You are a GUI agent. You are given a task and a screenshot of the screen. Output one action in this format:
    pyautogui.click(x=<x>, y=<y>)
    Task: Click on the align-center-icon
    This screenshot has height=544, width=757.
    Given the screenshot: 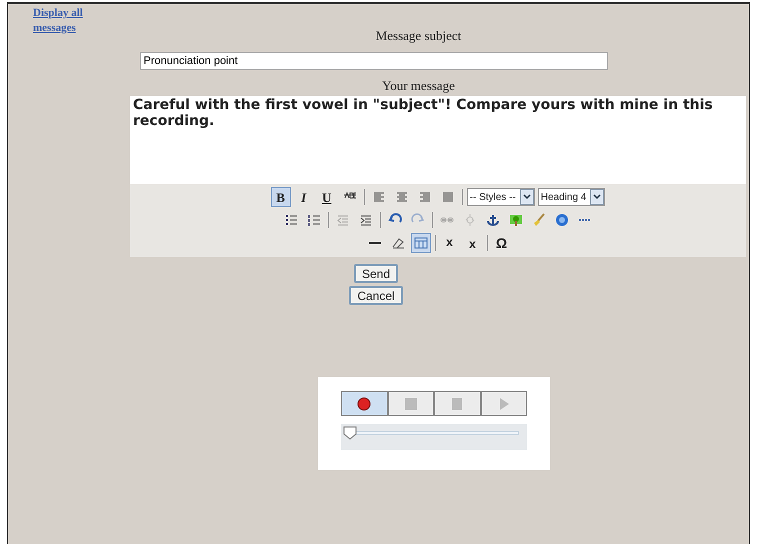 What is the action you would take?
    pyautogui.click(x=401, y=197)
    